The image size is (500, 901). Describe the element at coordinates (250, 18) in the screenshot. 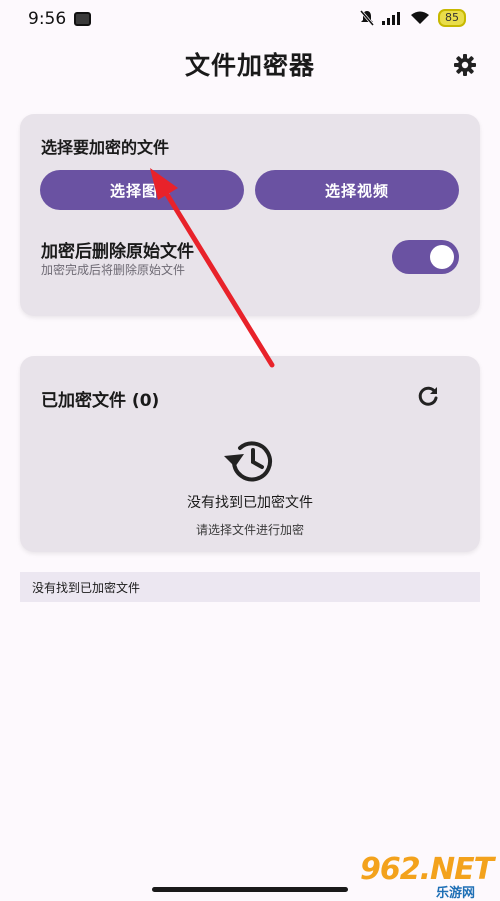

I see `status-bar: 9:56 85` at that location.